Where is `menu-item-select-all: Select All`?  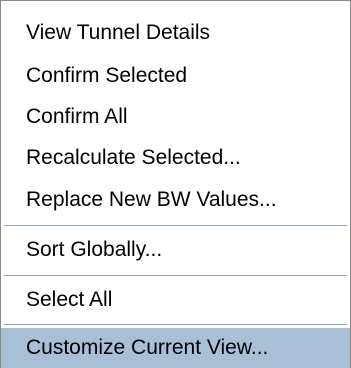
menu-item-select-all: Select All is located at coordinates (175, 300).